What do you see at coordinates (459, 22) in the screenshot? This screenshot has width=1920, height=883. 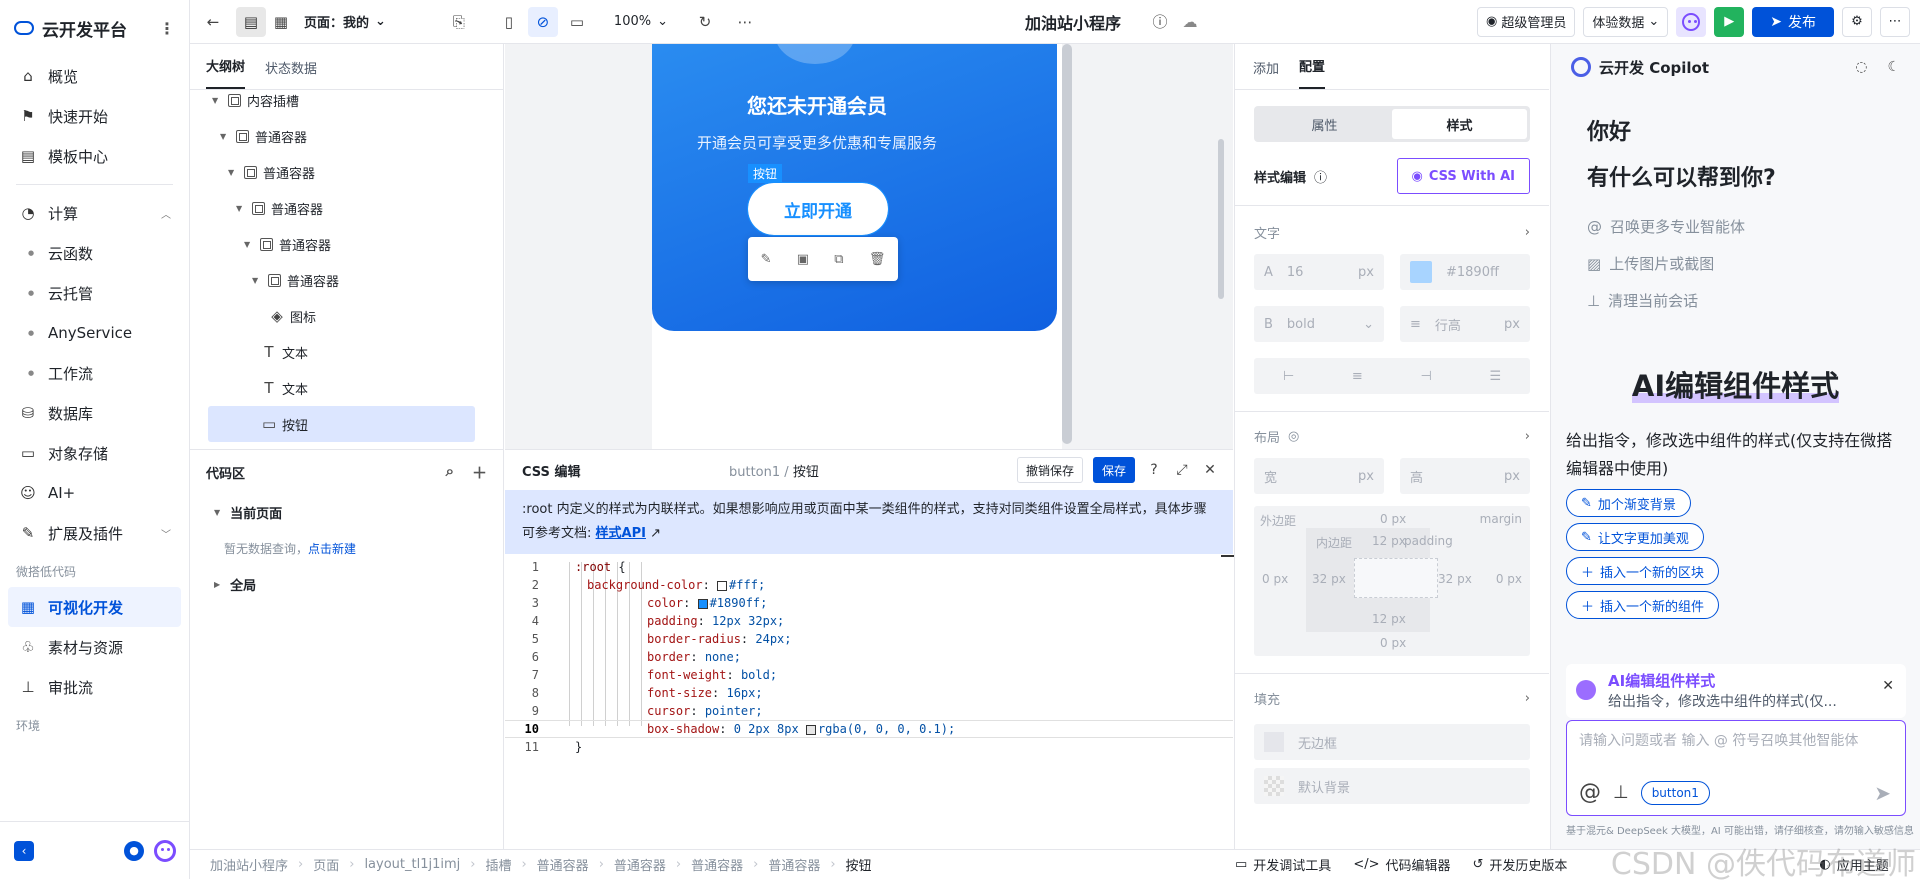 I see `add-page-icon: ⎘` at bounding box center [459, 22].